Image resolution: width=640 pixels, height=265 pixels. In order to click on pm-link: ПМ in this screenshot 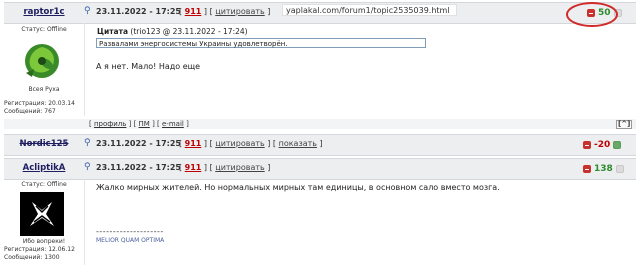, I will do `click(144, 124)`.